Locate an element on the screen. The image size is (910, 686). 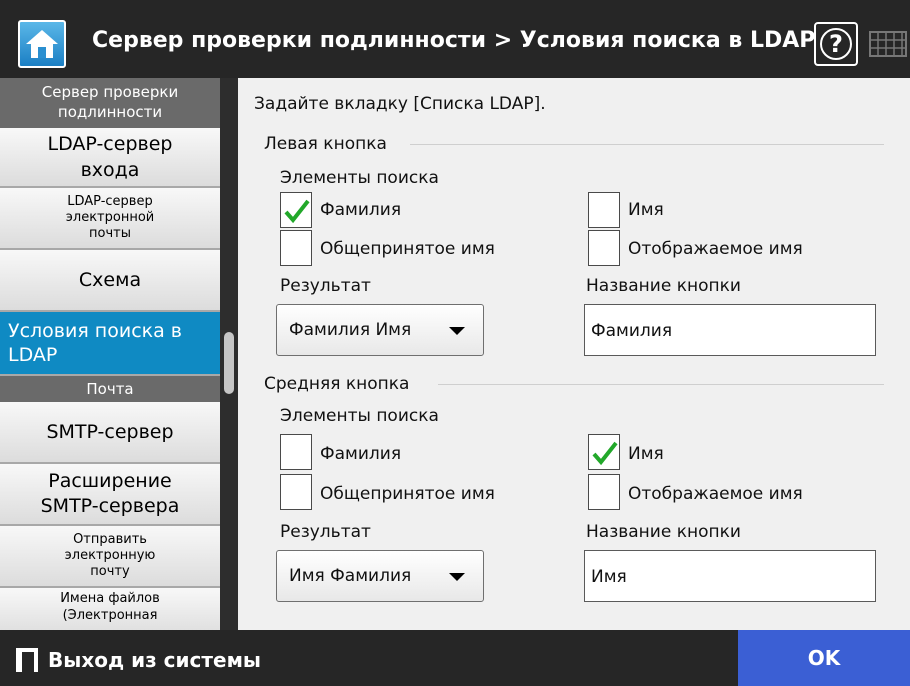
middle-button-name-value: Имя is located at coordinates (609, 577).